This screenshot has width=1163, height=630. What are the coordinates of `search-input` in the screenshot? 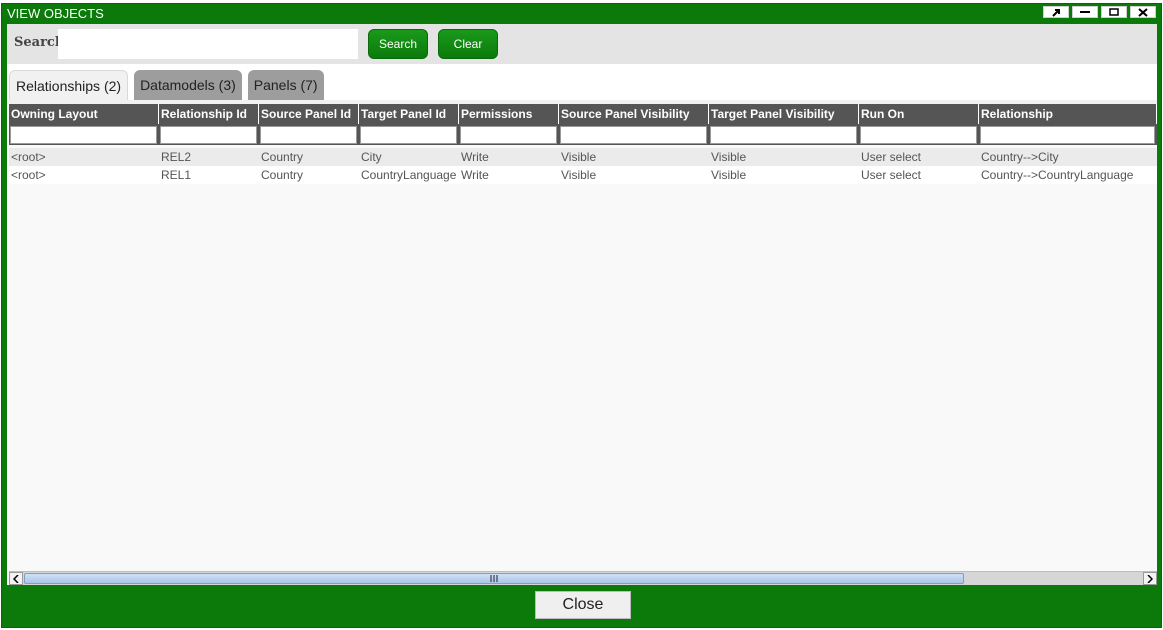 It's located at (208, 44).